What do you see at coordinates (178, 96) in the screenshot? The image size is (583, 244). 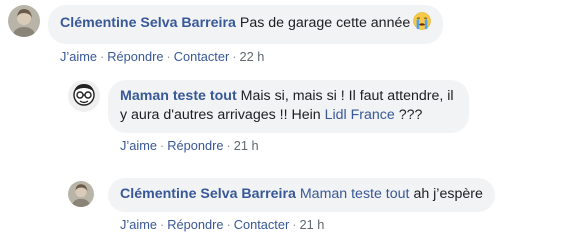 I see `comment-author: Maman teste tout` at bounding box center [178, 96].